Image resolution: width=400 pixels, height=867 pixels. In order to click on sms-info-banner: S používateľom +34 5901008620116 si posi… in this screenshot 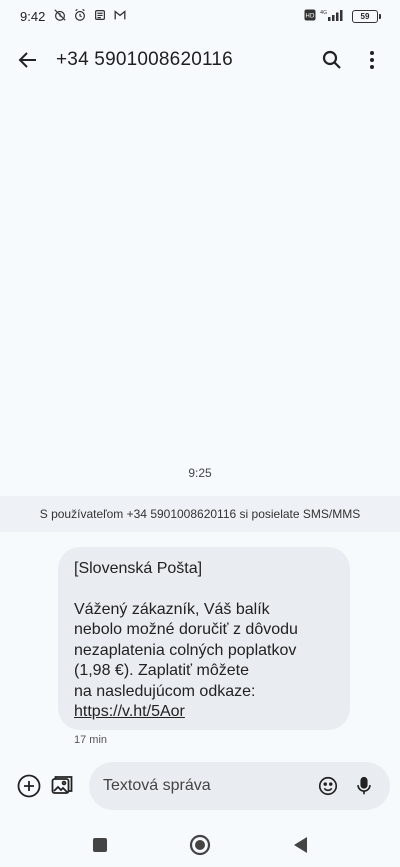, I will do `click(200, 514)`.